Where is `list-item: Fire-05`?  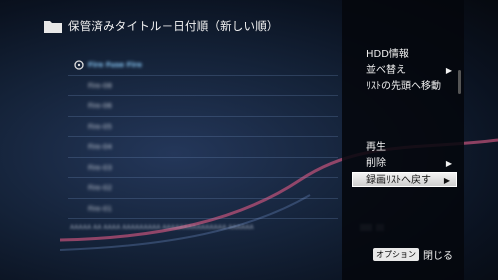 list-item: Fire-05 is located at coordinates (203, 127).